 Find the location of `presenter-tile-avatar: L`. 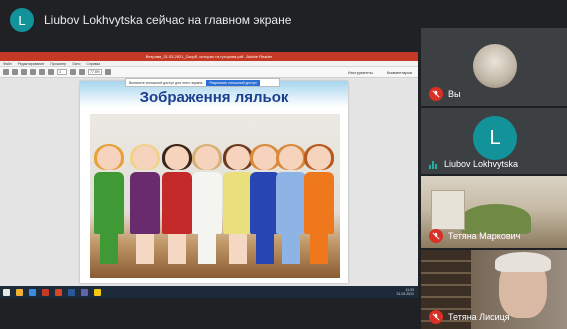

presenter-tile-avatar: L is located at coordinates (495, 138).